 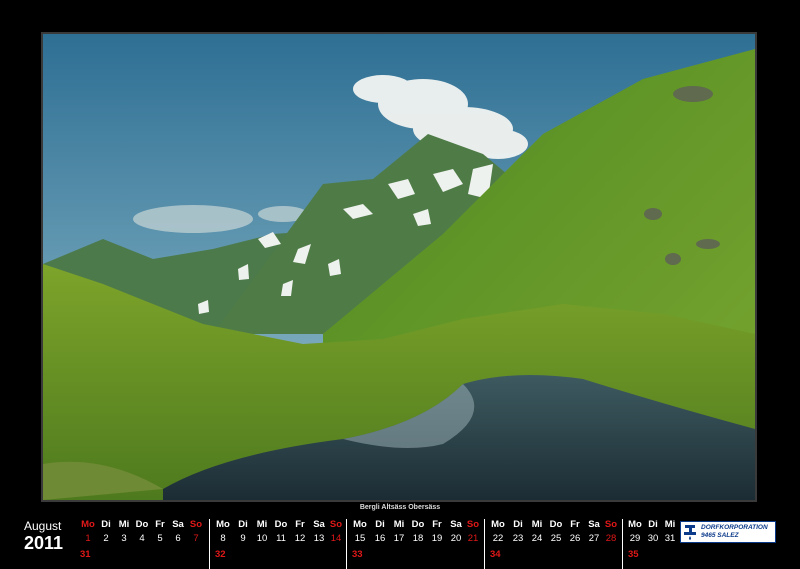 What do you see at coordinates (44, 543) in the screenshot?
I see `year-label: 2011` at bounding box center [44, 543].